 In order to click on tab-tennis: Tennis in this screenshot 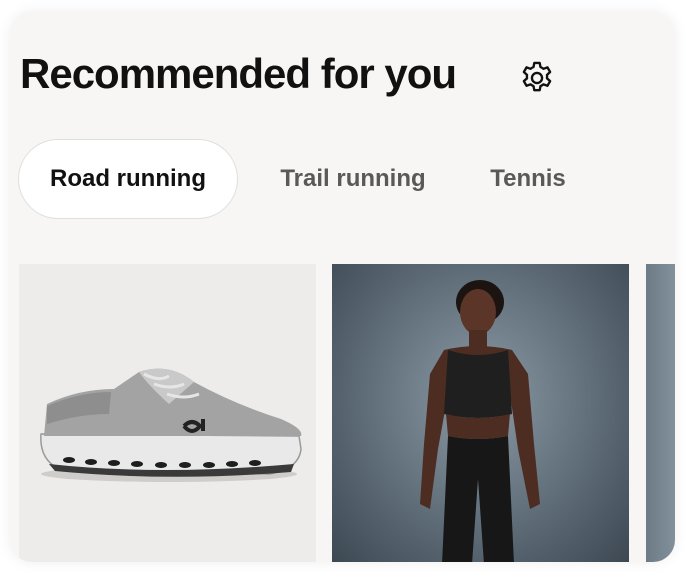, I will do `click(528, 179)`.